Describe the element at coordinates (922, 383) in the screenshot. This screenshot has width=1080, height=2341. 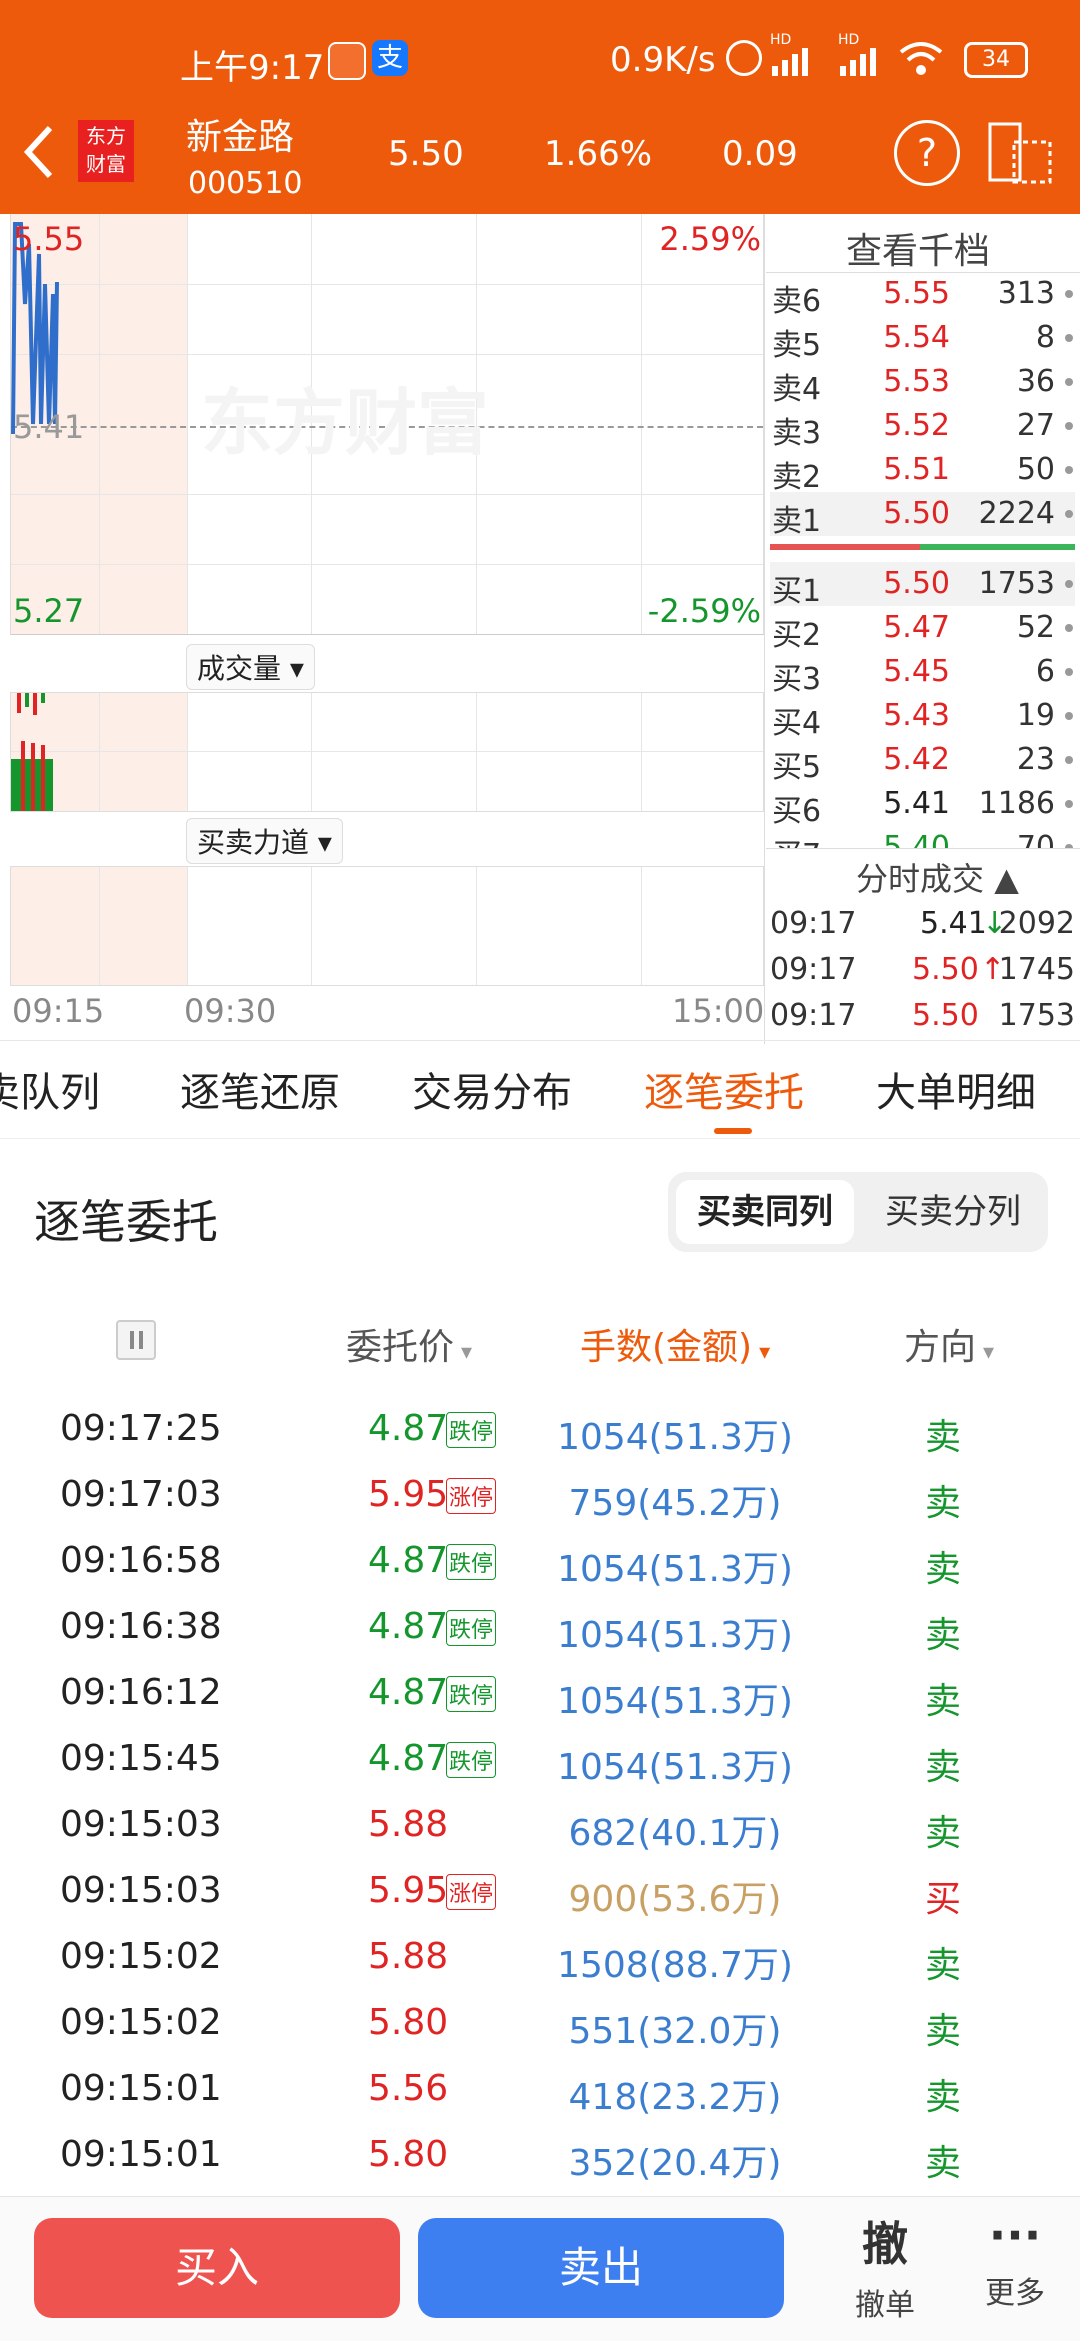
I see `sell-level-4: 卖4 5.53 36` at that location.